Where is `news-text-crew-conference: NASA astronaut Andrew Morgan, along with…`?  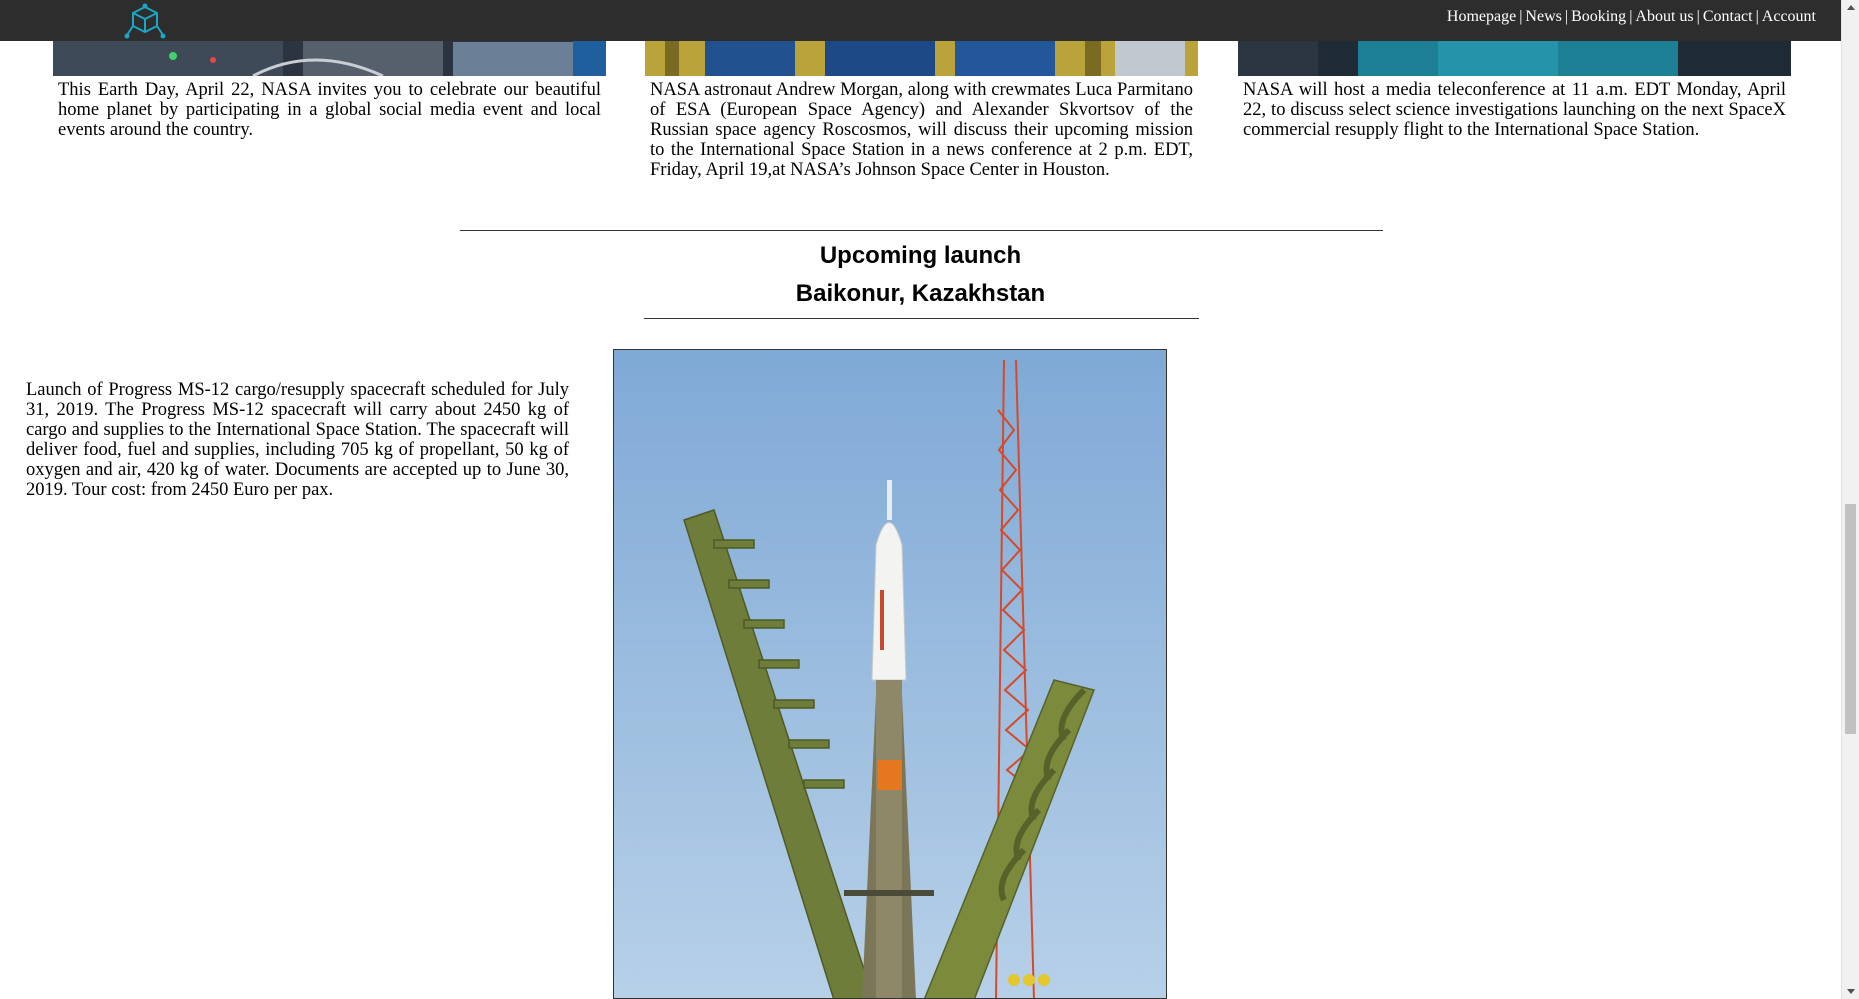
news-text-crew-conference: NASA astronaut Andrew Morgan, along with… is located at coordinates (921, 130).